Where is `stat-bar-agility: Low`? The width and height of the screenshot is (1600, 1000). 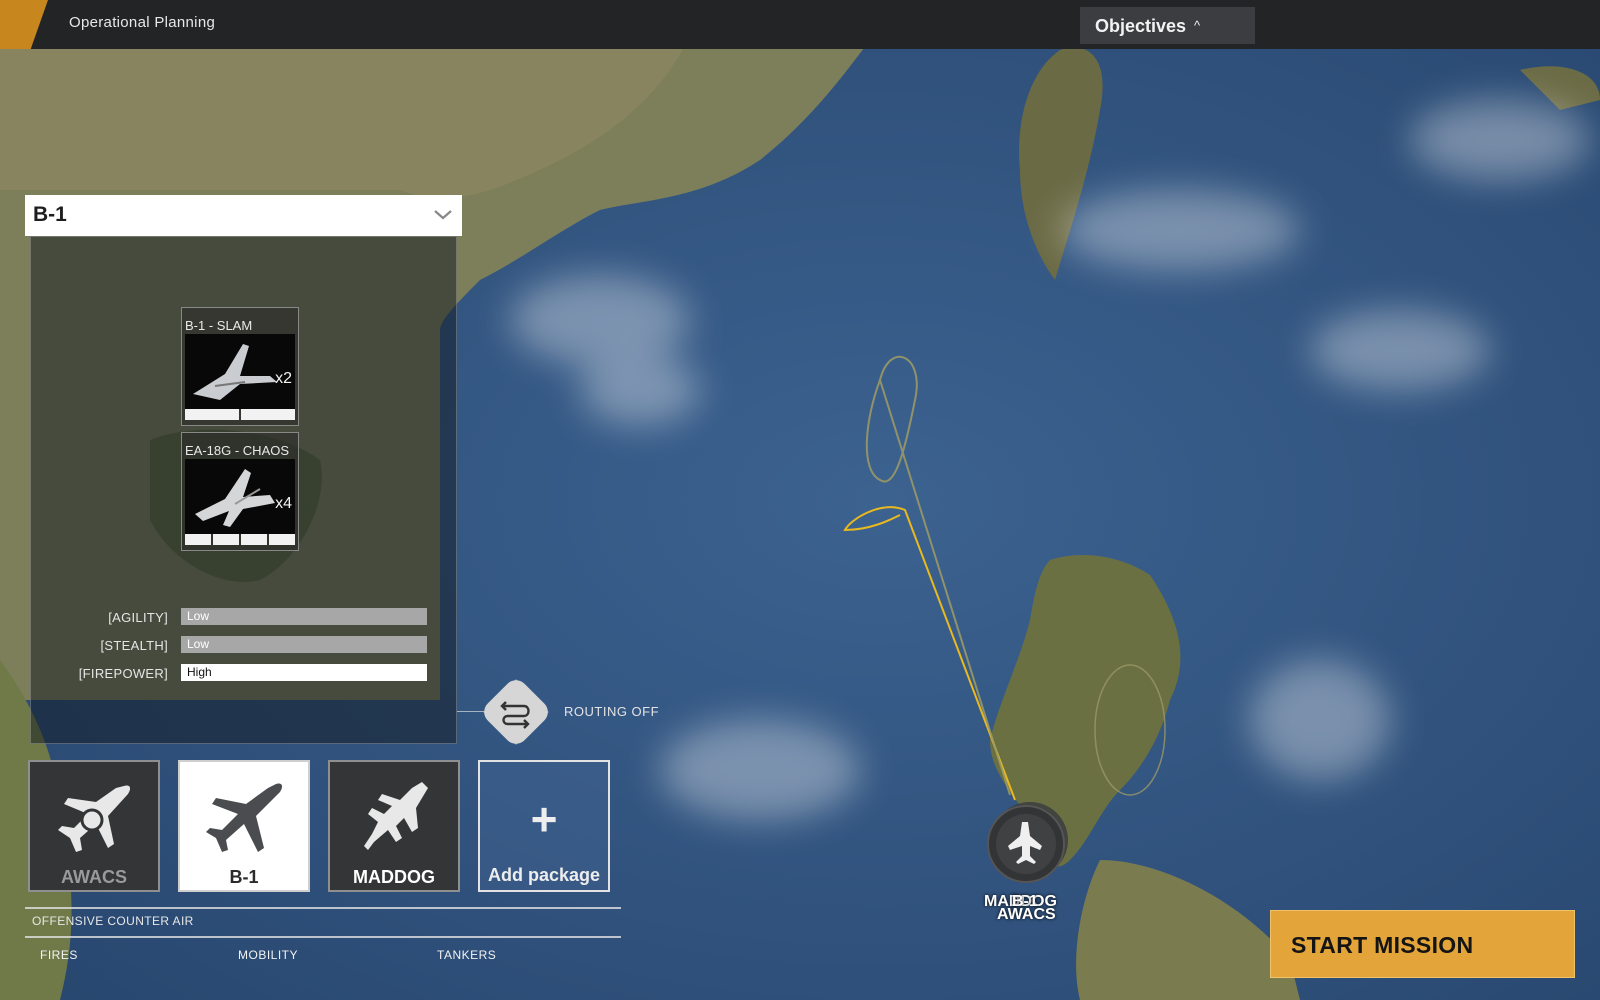
stat-bar-agility: Low is located at coordinates (304, 616).